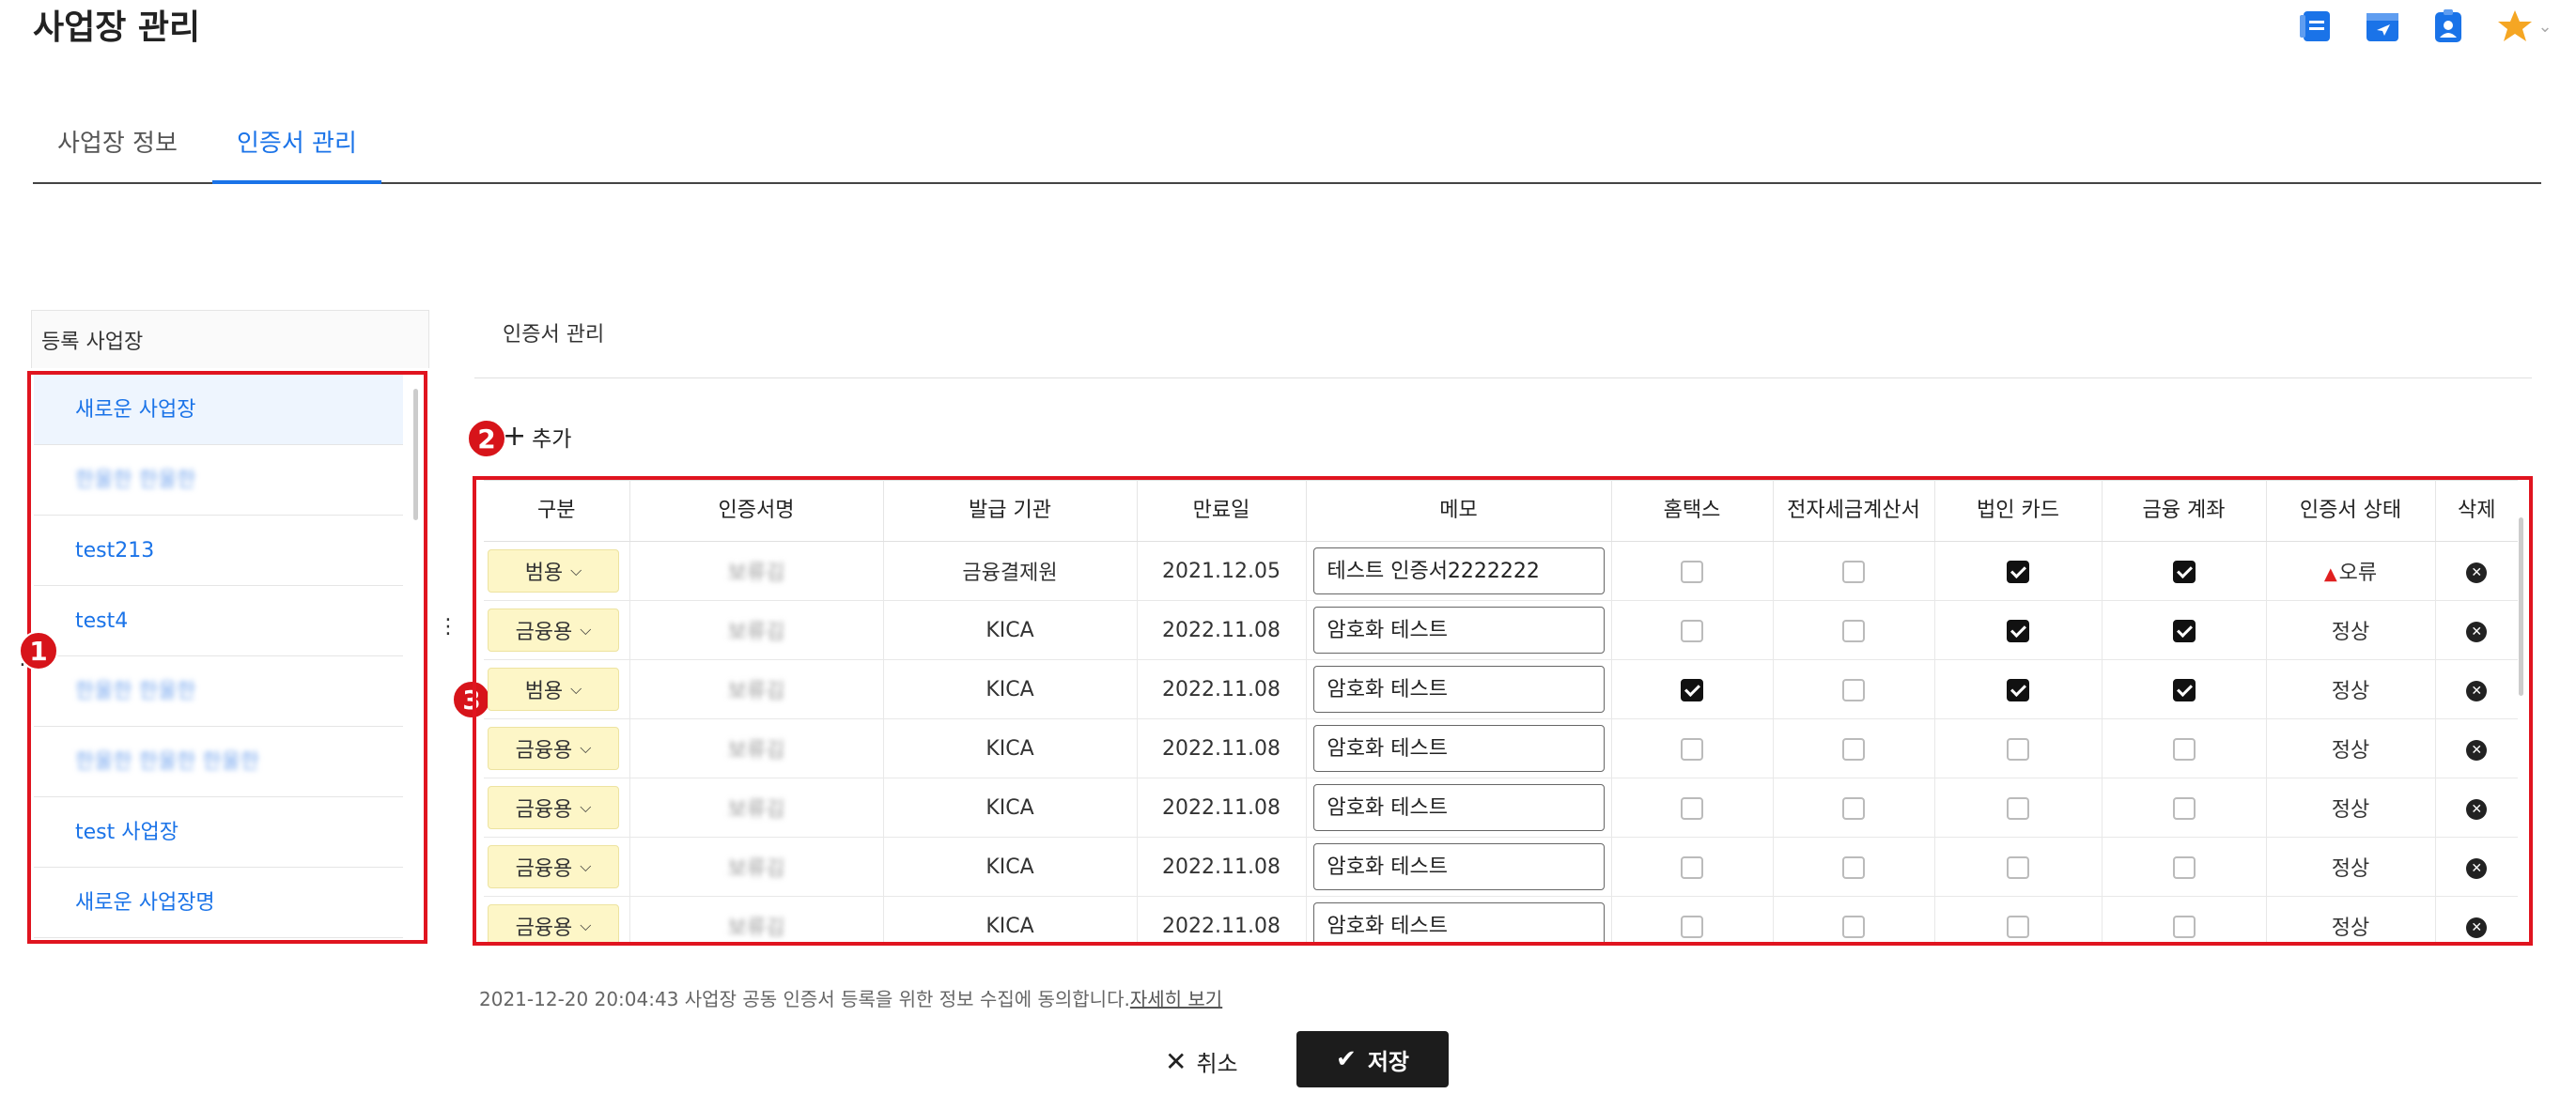 Image resolution: width=2576 pixels, height=1094 pixels. Describe the element at coordinates (1011, 511) in the screenshot. I see `column-header: 발급 기관` at that location.